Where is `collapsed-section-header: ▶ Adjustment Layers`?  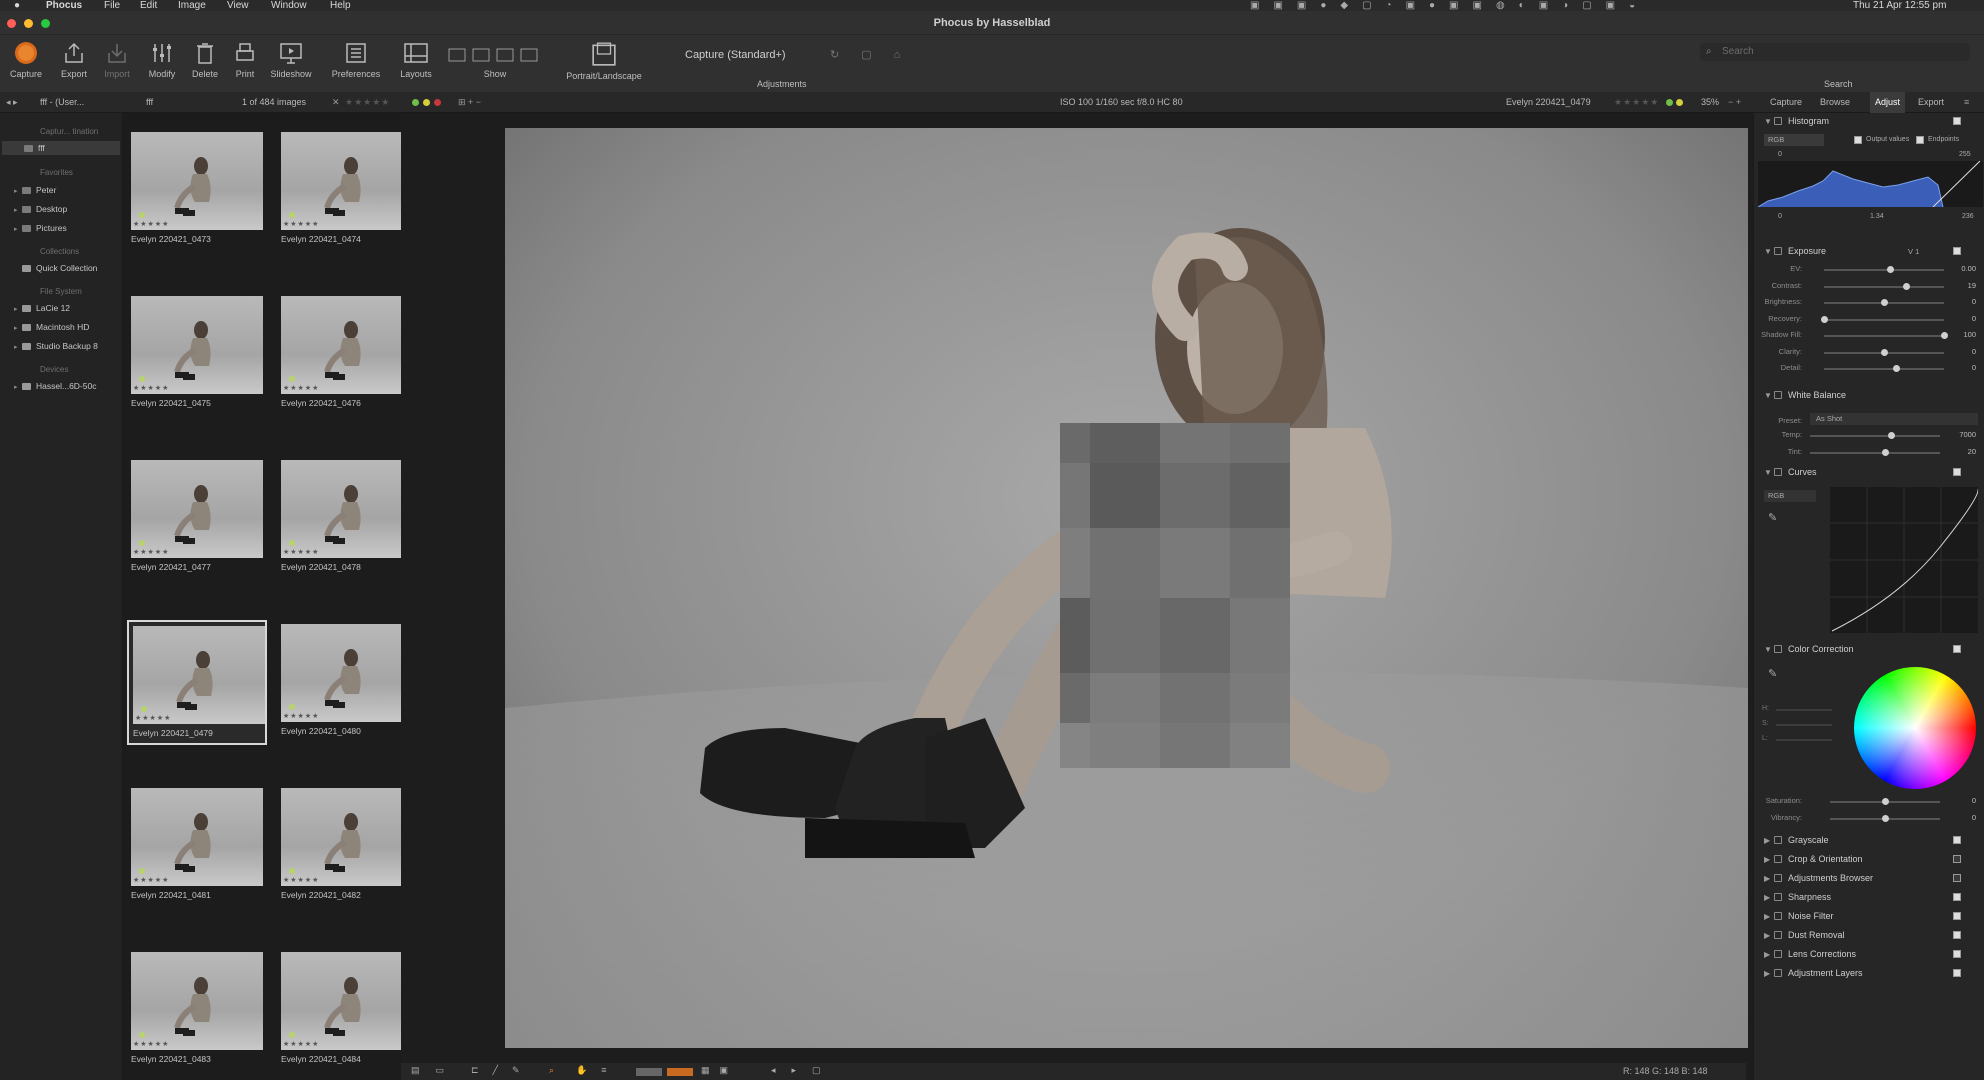 collapsed-section-header: ▶ Adjustment Layers is located at coordinates (1813, 973).